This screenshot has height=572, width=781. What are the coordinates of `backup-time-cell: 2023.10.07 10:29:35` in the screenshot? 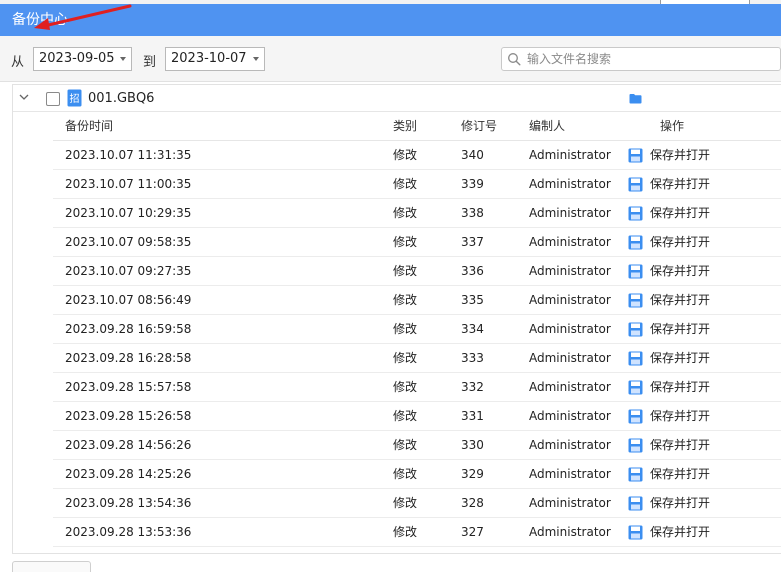 It's located at (128, 213).